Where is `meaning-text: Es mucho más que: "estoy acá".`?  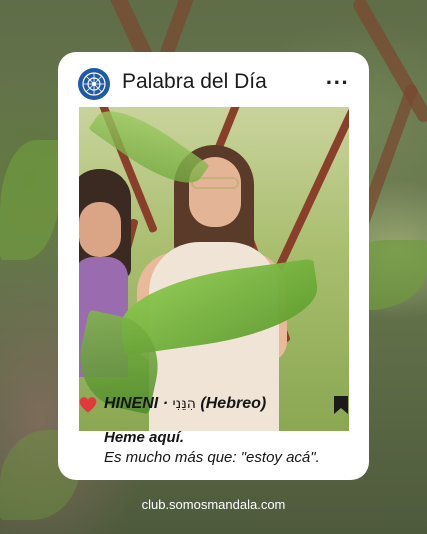 meaning-text: Es mucho más que: "estoy acá". is located at coordinates (212, 457).